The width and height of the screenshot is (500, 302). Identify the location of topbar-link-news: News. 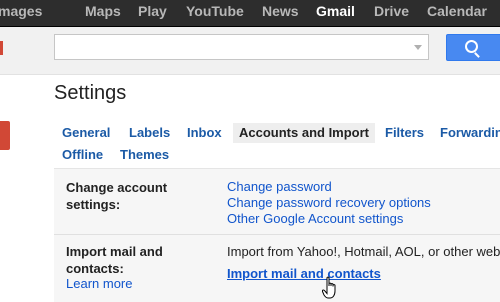
(280, 11).